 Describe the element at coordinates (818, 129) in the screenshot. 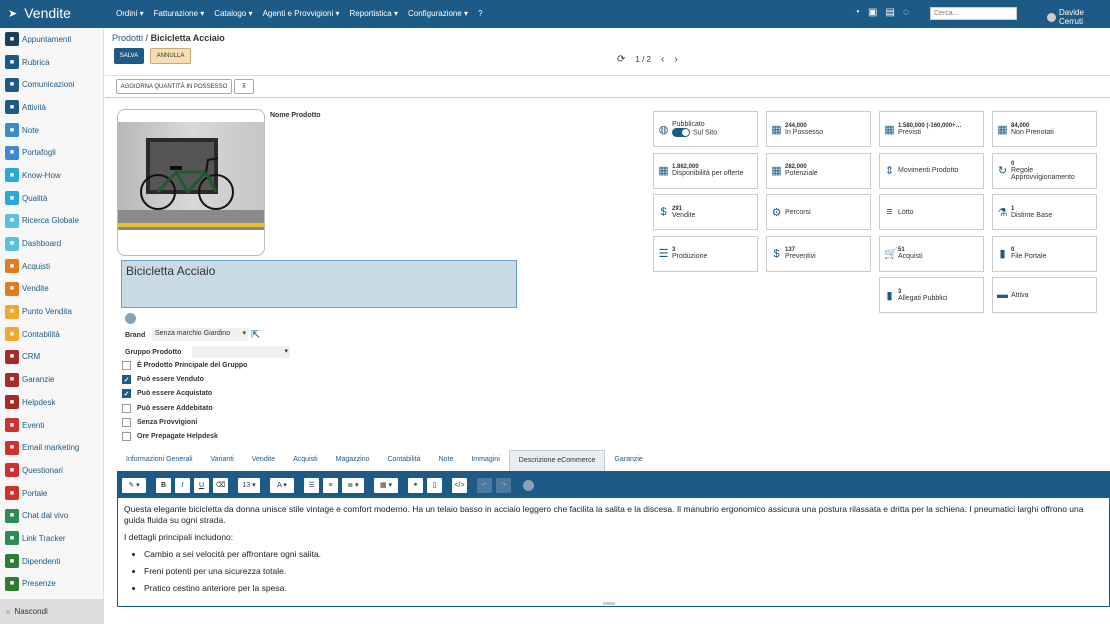

I see `stat-button: ▦ 244,000 In Possesso` at that location.